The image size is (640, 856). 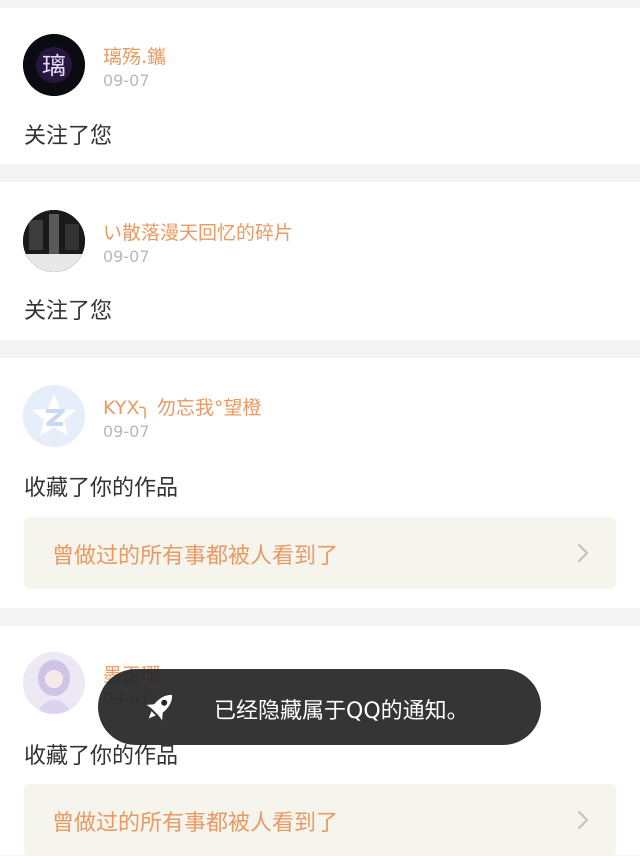 What do you see at coordinates (198, 231) in the screenshot?
I see `username: い散落漫天回忆的碎片` at bounding box center [198, 231].